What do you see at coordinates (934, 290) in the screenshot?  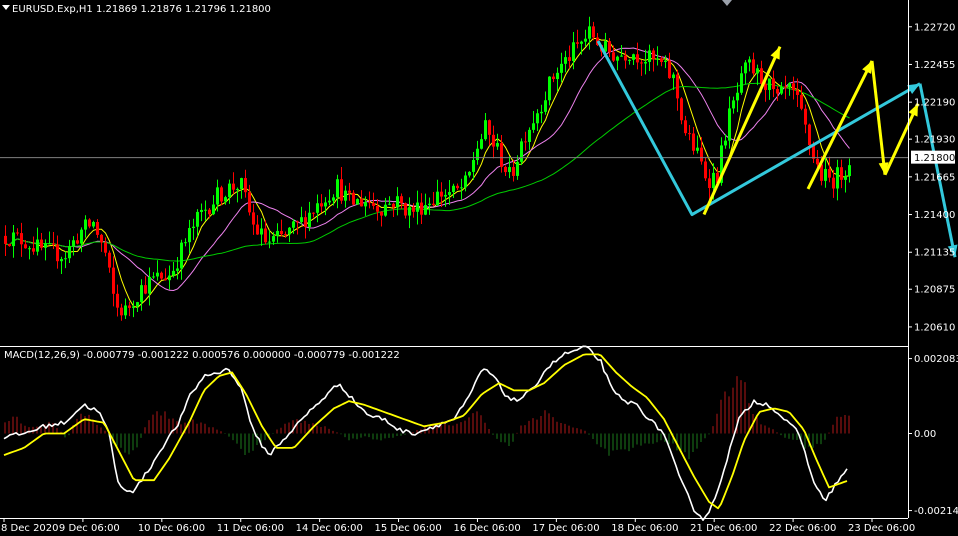 I see `price-tick-label: 1.20875` at bounding box center [934, 290].